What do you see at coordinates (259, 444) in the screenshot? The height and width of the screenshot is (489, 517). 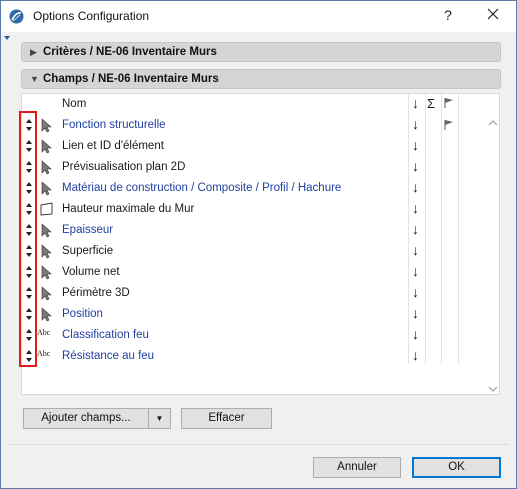 I see `separator` at bounding box center [259, 444].